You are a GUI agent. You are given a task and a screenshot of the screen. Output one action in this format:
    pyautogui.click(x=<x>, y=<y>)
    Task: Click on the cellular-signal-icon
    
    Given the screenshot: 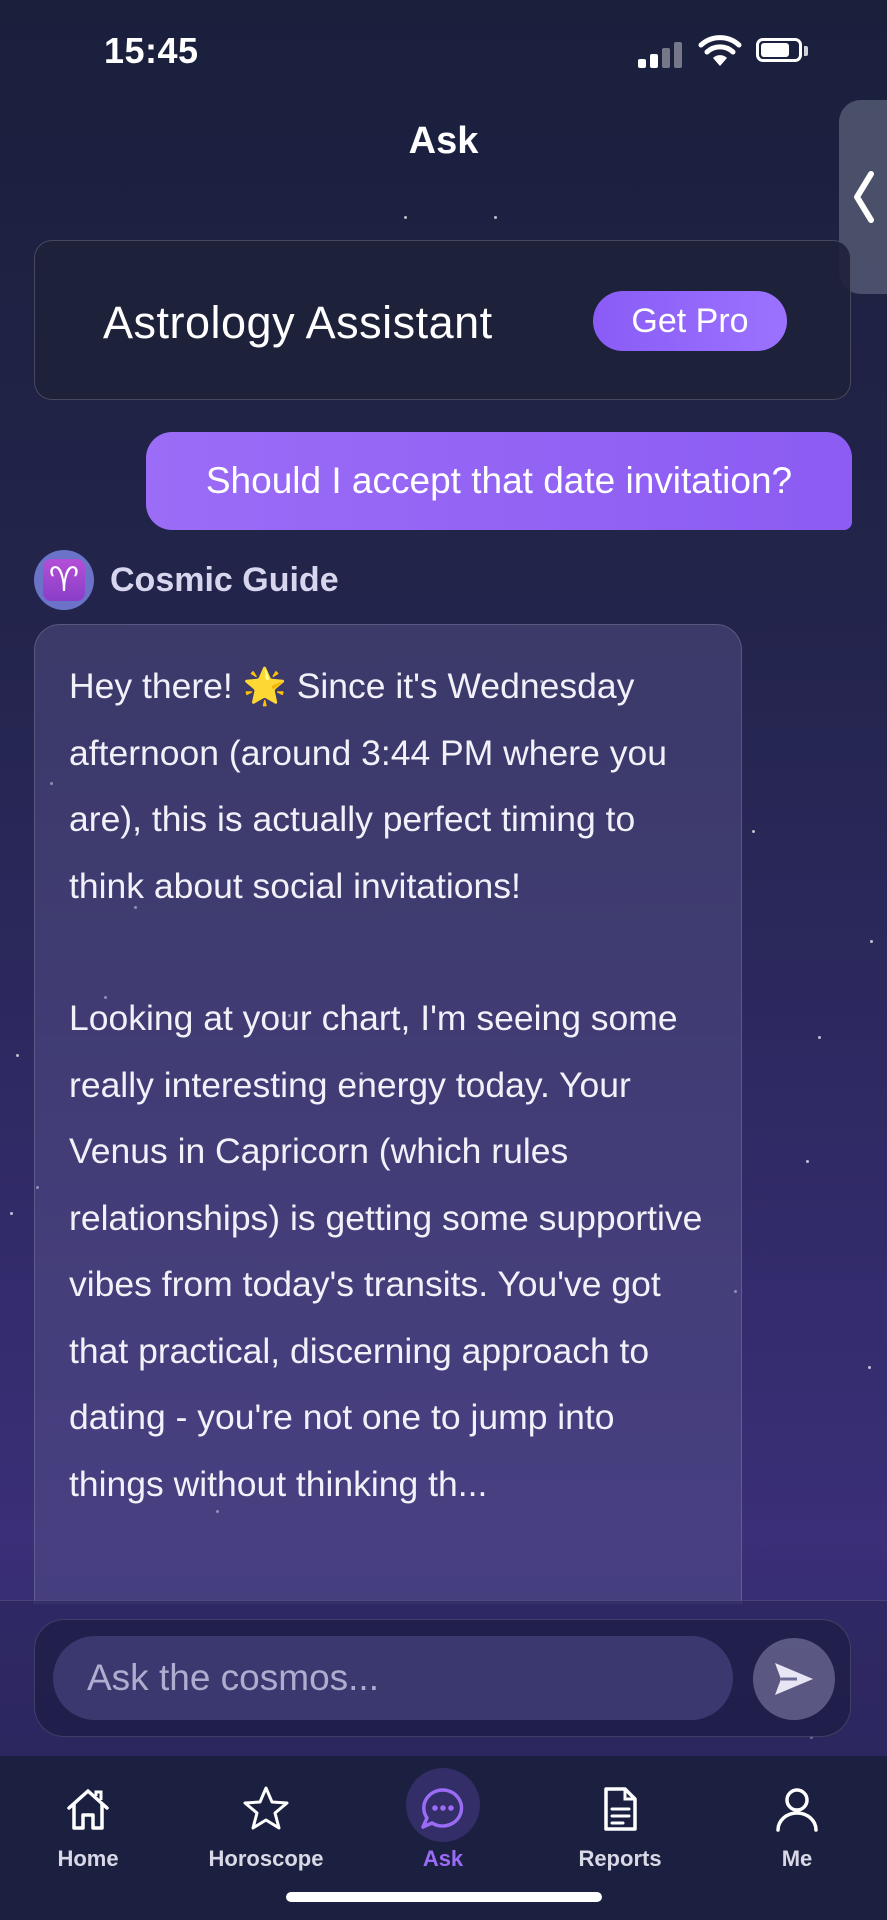 What is the action you would take?
    pyautogui.click(x=662, y=54)
    